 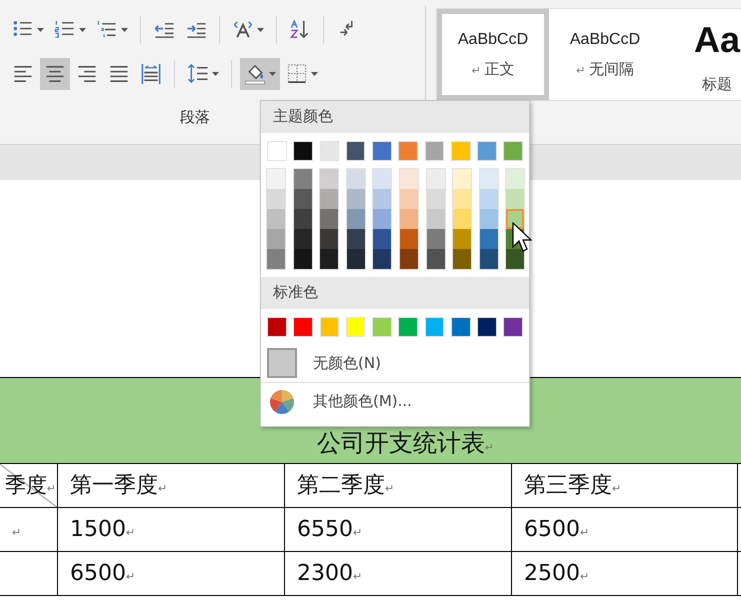 What do you see at coordinates (171, 530) in the screenshot?
I see `table-cell: 1500↵` at bounding box center [171, 530].